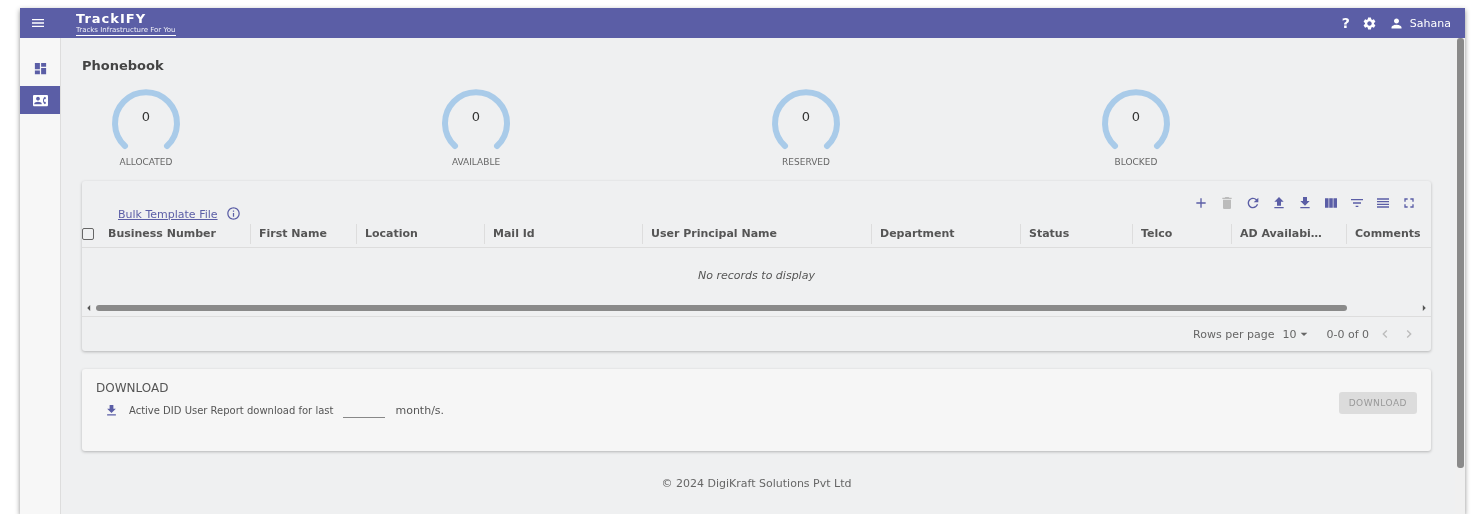  What do you see at coordinates (1409, 203) in the screenshot?
I see `fullscreen-icon` at bounding box center [1409, 203].